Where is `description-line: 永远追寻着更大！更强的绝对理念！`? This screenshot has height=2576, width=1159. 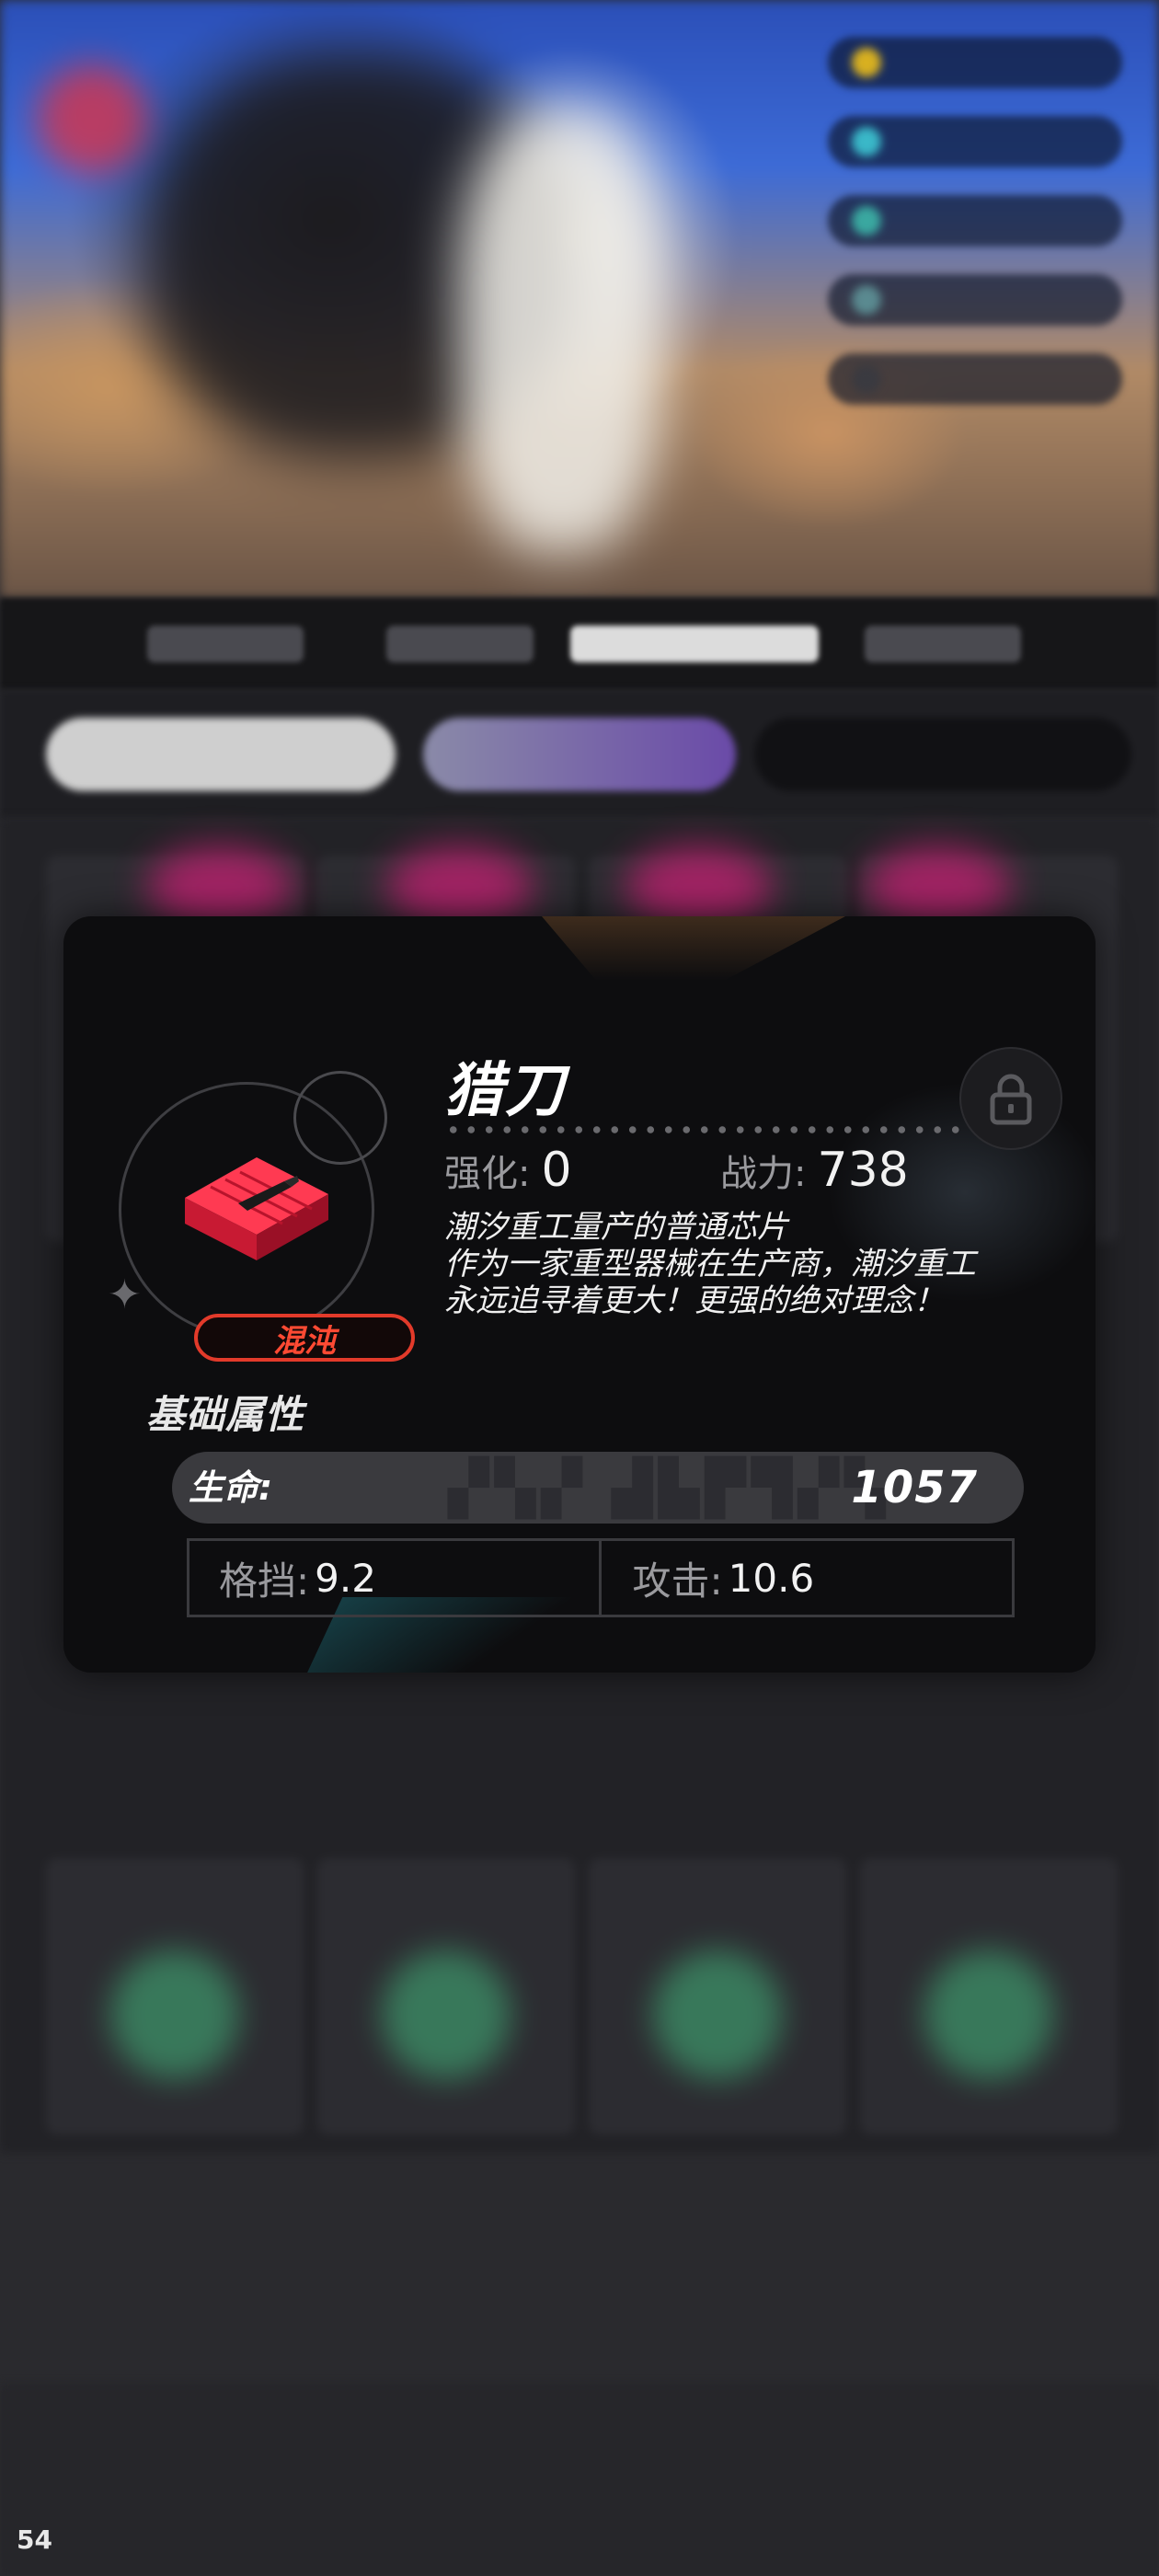
description-line: 永远追寻着更大！更强的绝对理念！ is located at coordinates (694, 1300).